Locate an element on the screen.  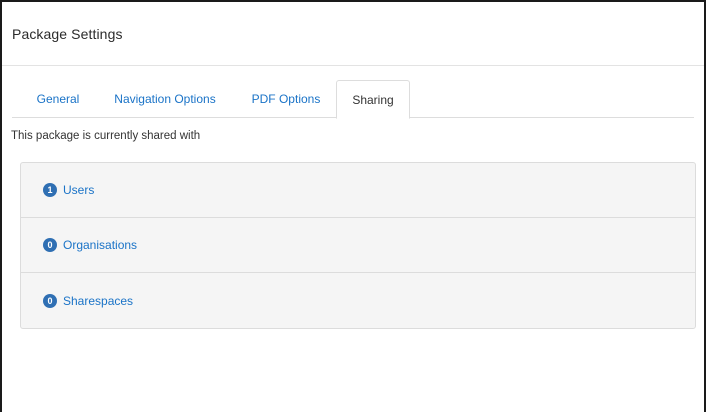
share-row-organisations: 0 Organisations is located at coordinates (358, 245).